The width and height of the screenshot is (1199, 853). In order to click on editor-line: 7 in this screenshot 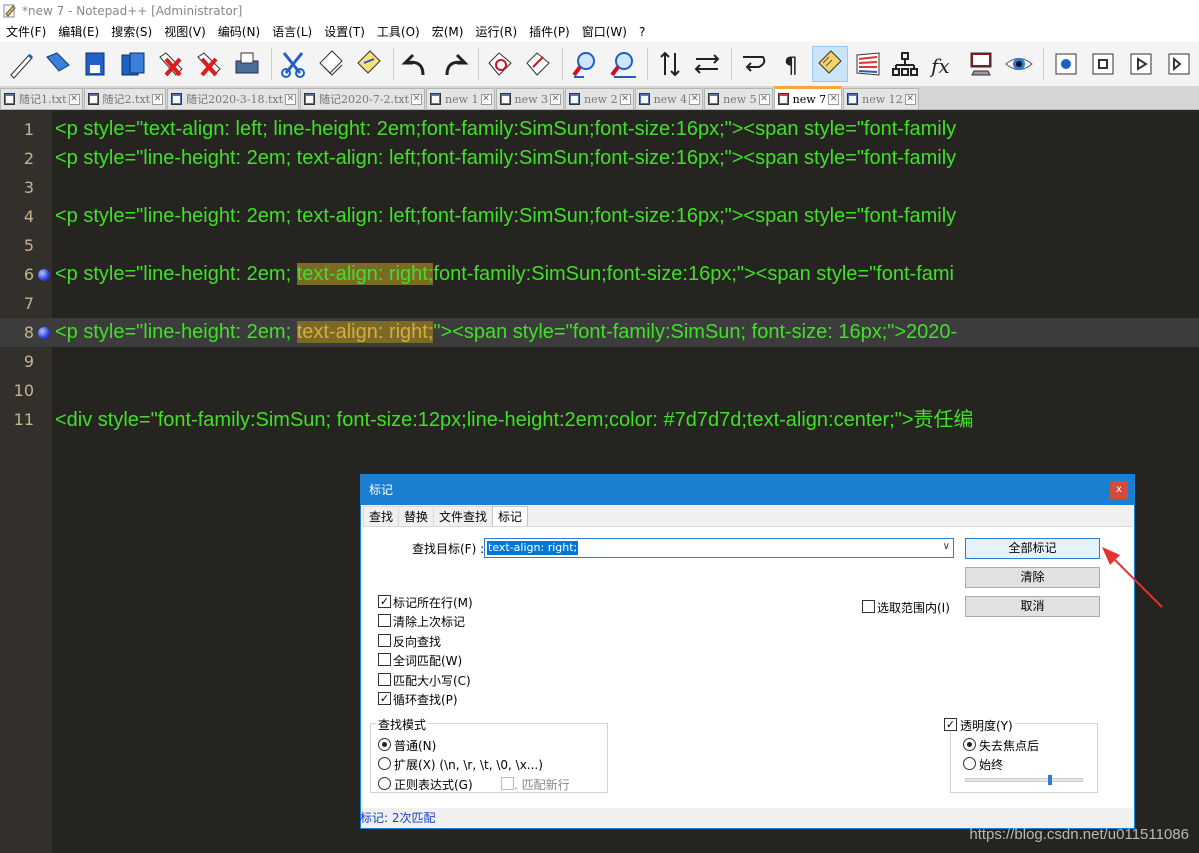, I will do `click(599, 303)`.